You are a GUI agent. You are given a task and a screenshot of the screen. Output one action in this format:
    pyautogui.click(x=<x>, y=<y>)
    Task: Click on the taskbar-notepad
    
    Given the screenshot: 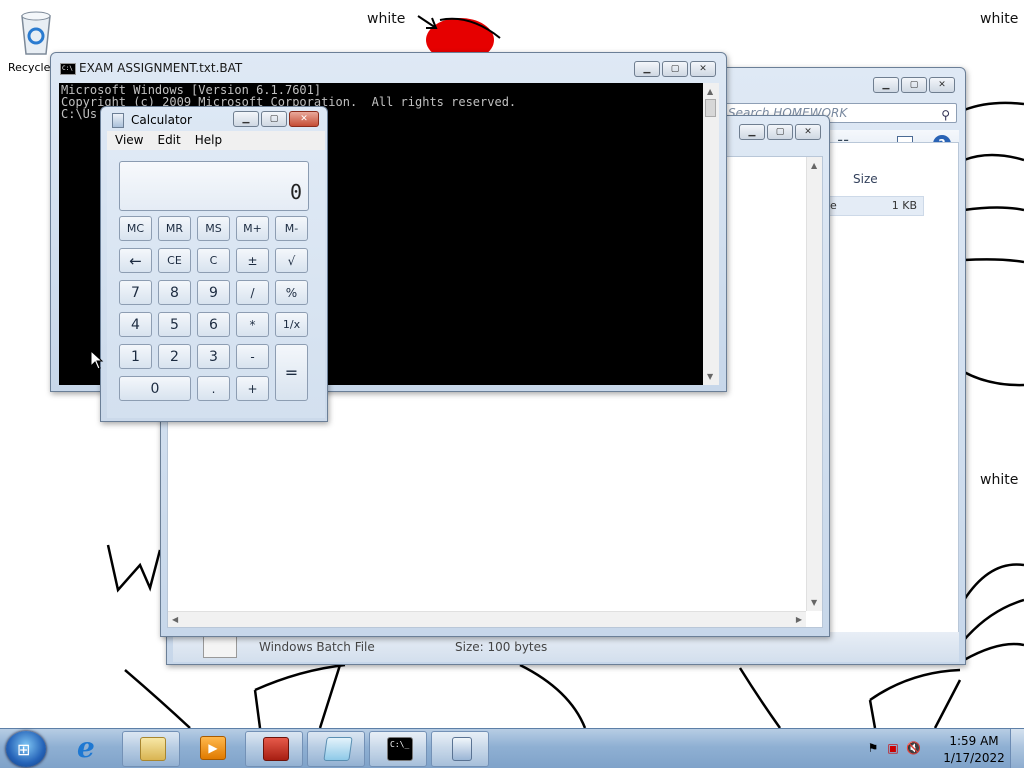 What is the action you would take?
    pyautogui.click(x=336, y=749)
    